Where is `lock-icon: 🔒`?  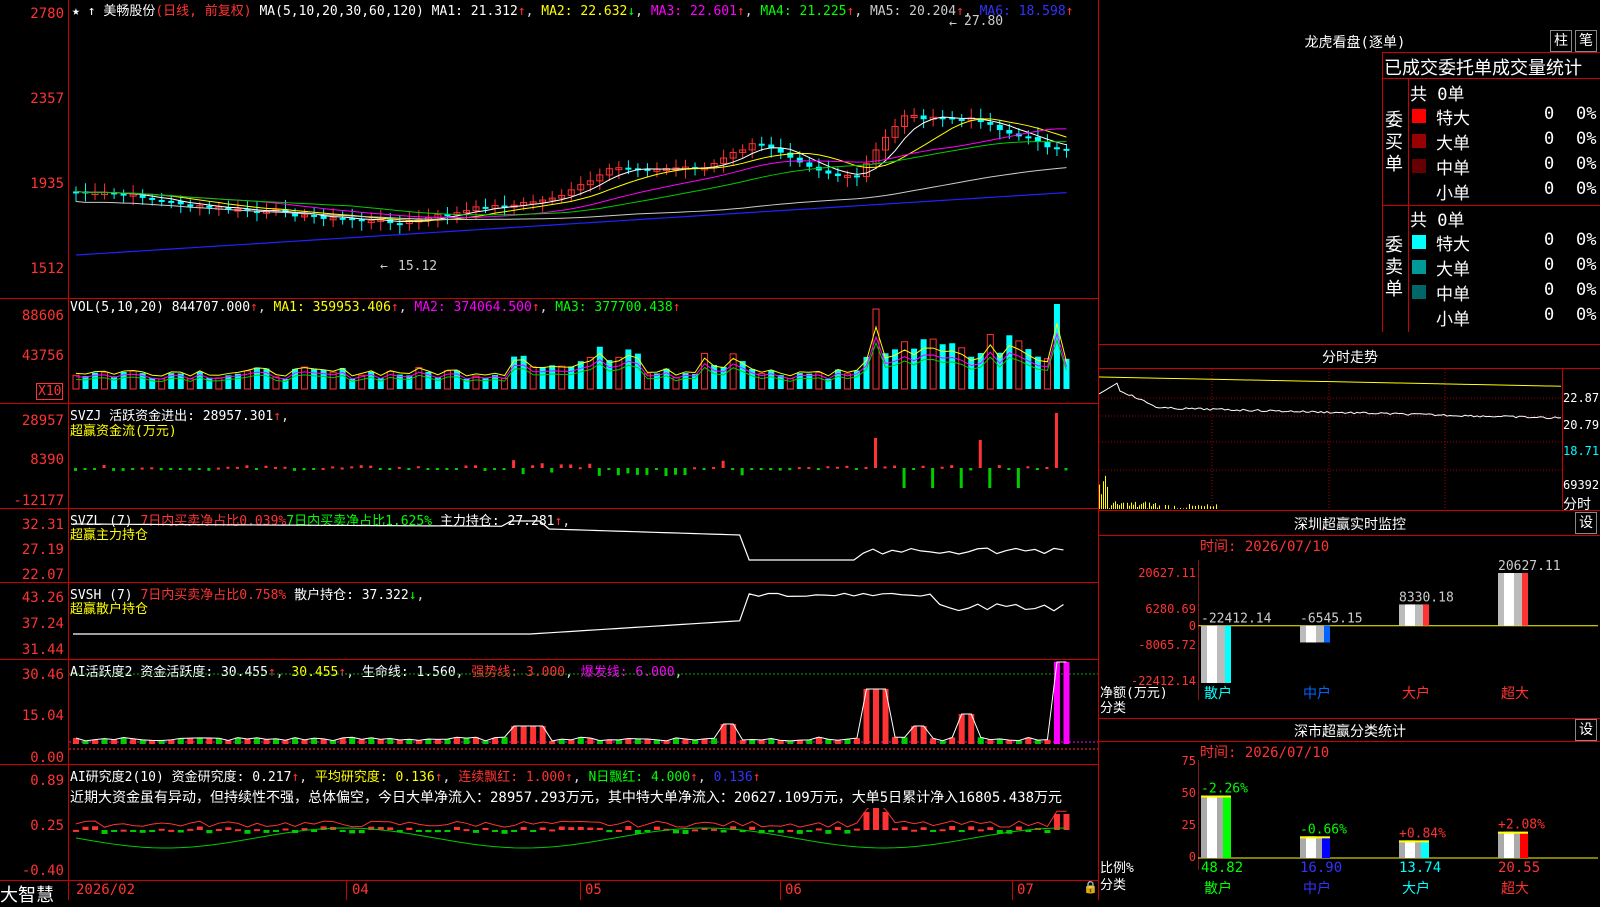 lock-icon: 🔒 is located at coordinates (1090, 887).